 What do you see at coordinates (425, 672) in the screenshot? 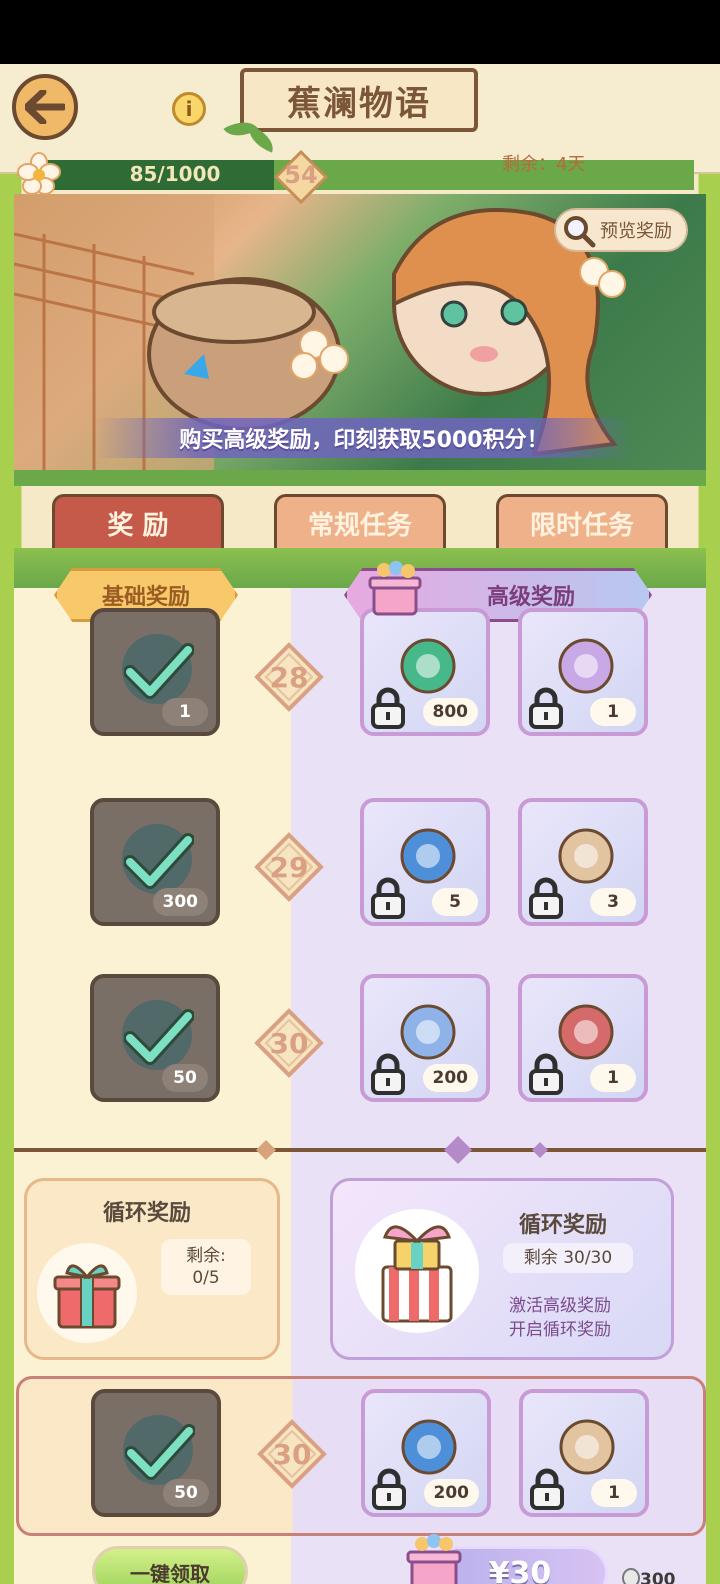
I see `advanced-reward-slot: 800` at bounding box center [425, 672].